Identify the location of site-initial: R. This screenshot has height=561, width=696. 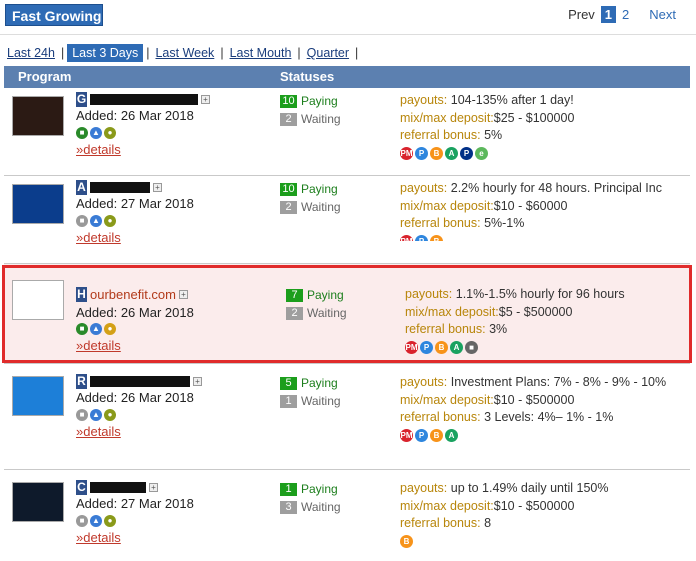
(81, 381).